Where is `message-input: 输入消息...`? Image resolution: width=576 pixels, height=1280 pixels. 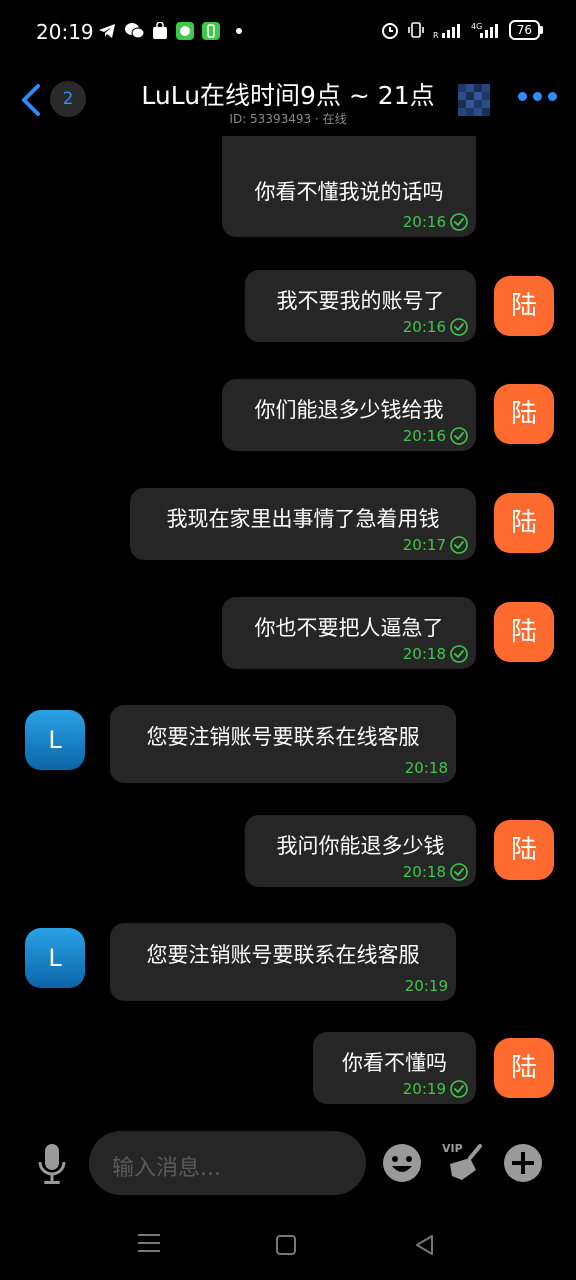
message-input: 输入消息... is located at coordinates (227, 1163).